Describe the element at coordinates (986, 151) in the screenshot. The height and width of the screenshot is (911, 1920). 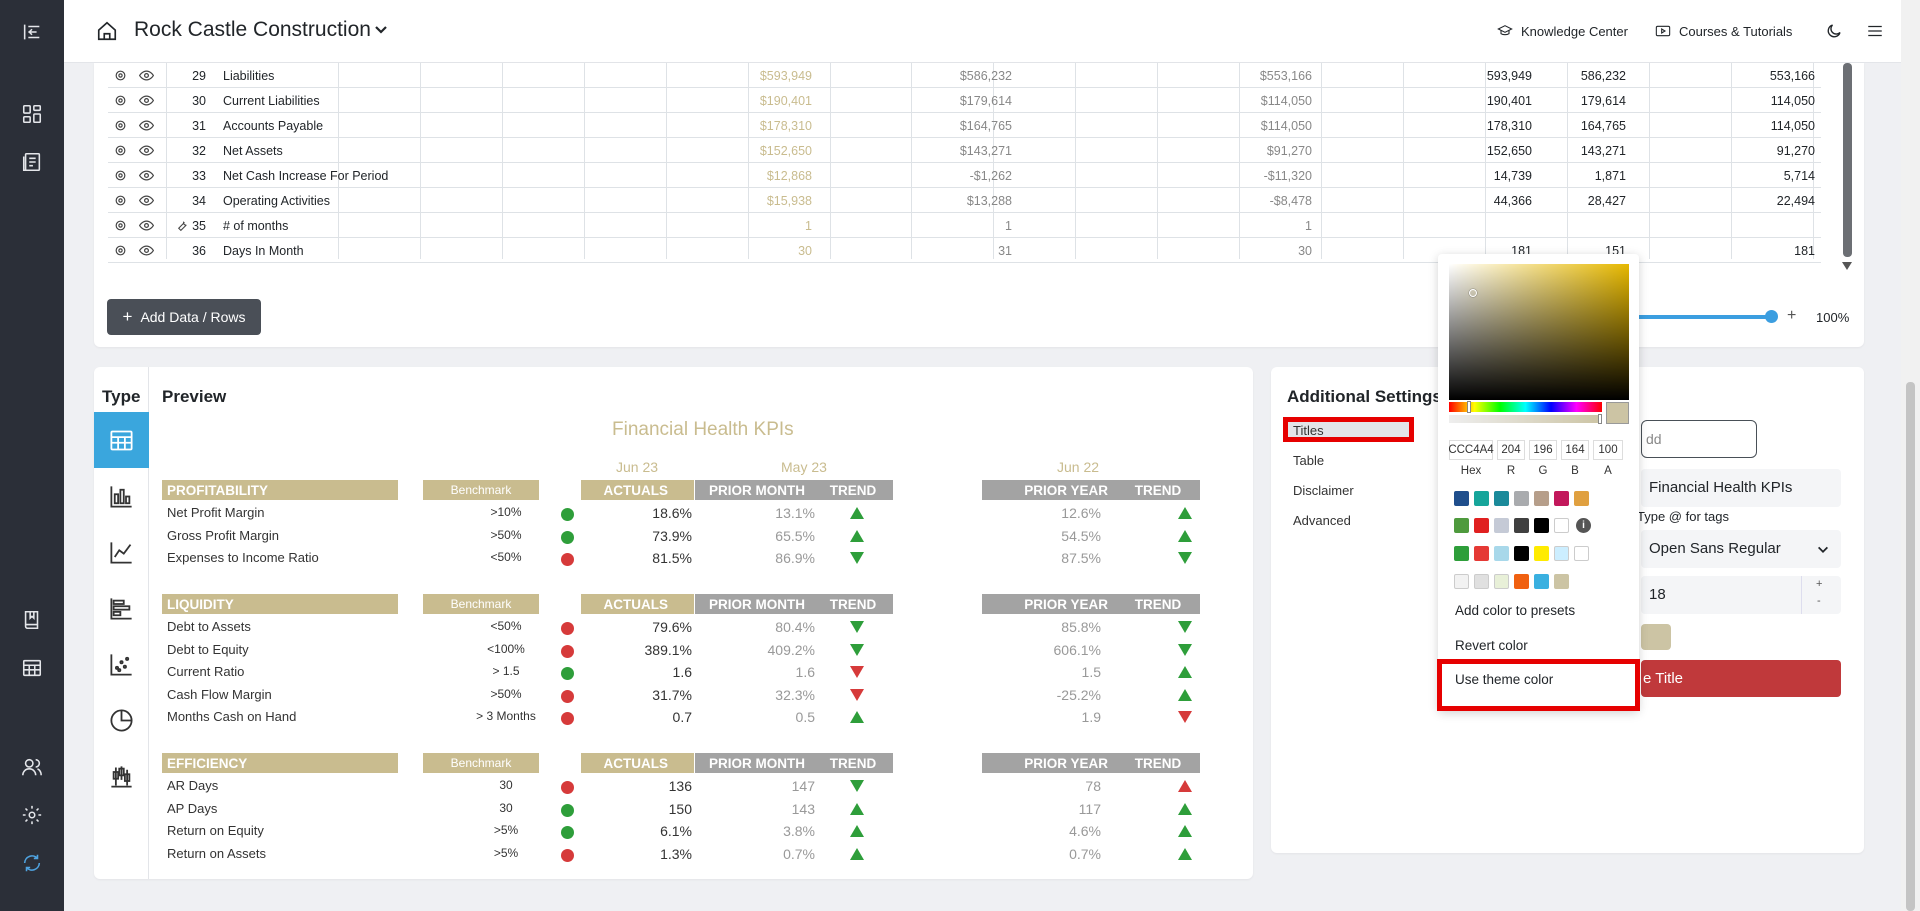
I see `cell-value: $143,271` at that location.